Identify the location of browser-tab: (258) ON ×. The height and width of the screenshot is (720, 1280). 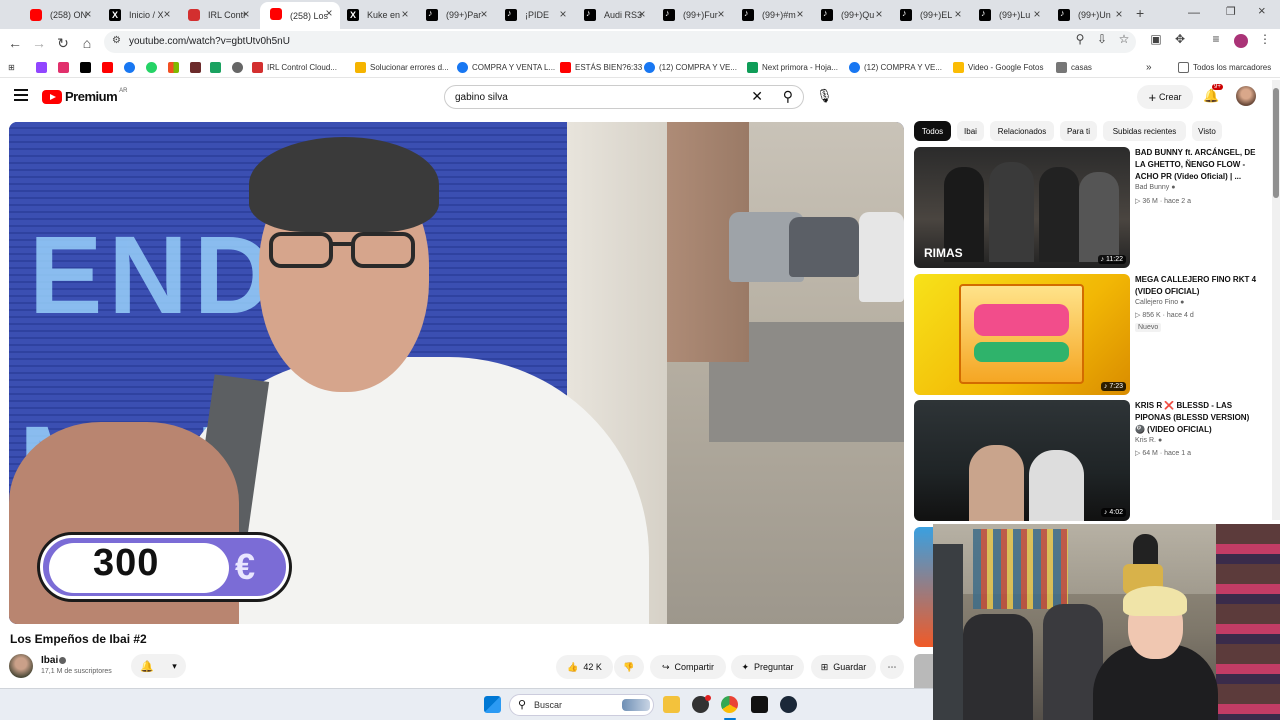
(59, 15).